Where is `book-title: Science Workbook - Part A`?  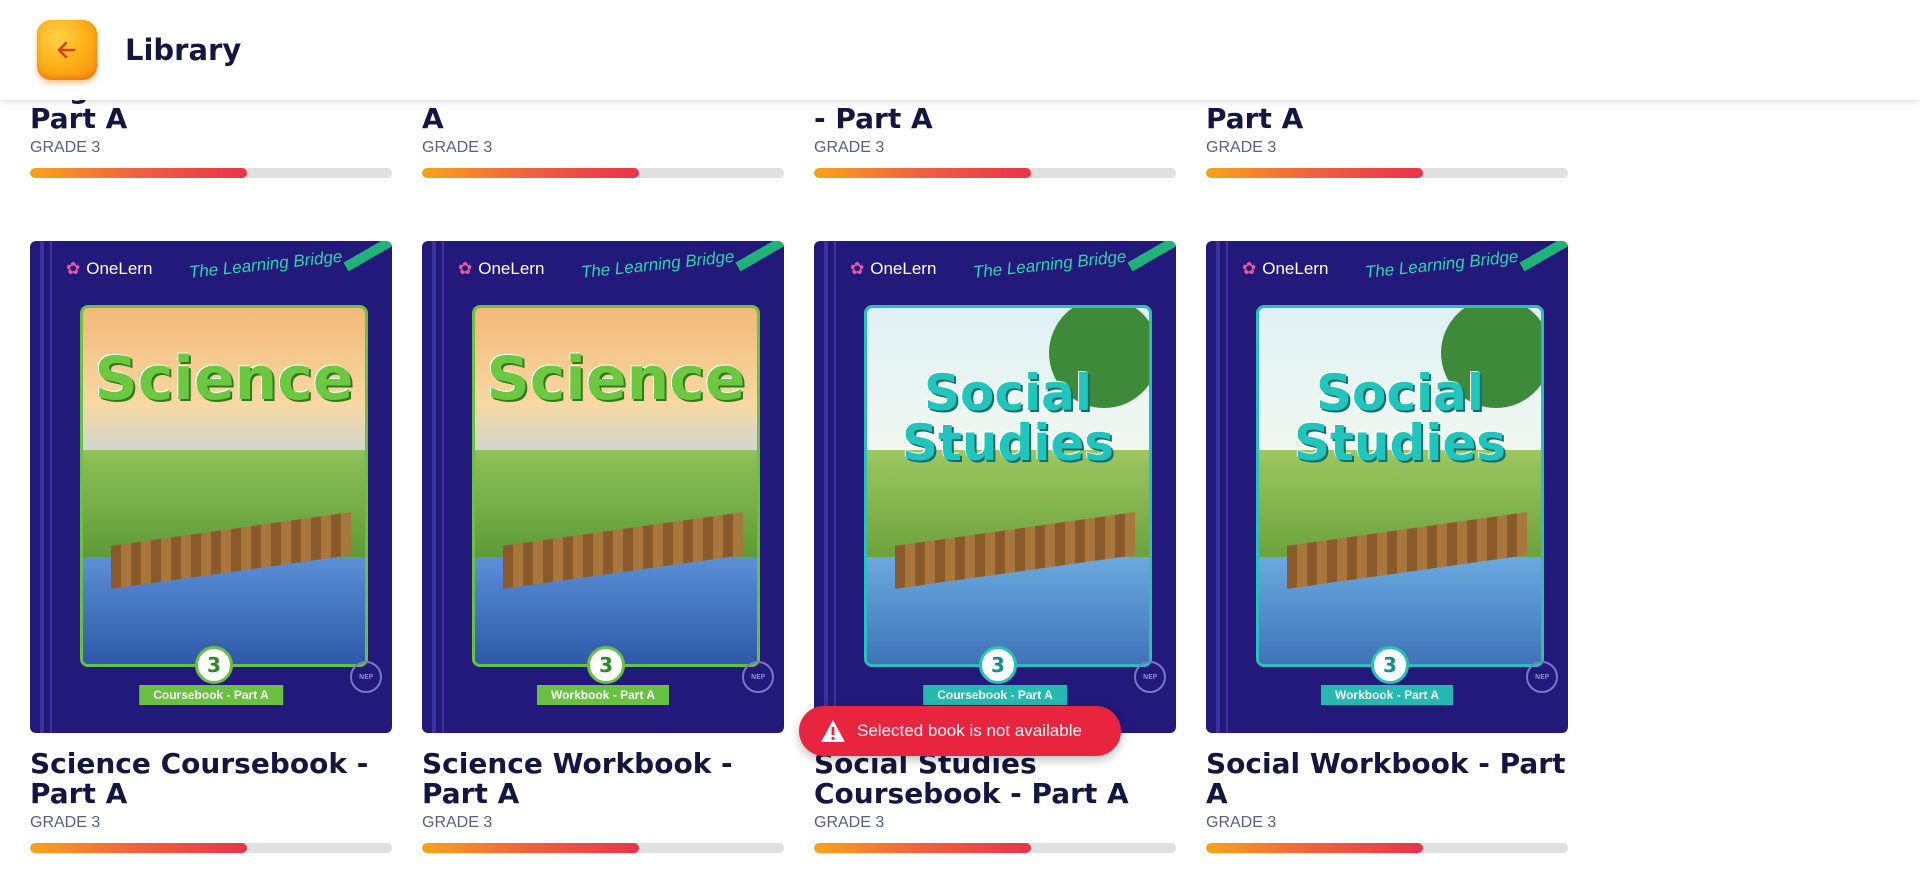 book-title: Science Workbook - Part A is located at coordinates (577, 778).